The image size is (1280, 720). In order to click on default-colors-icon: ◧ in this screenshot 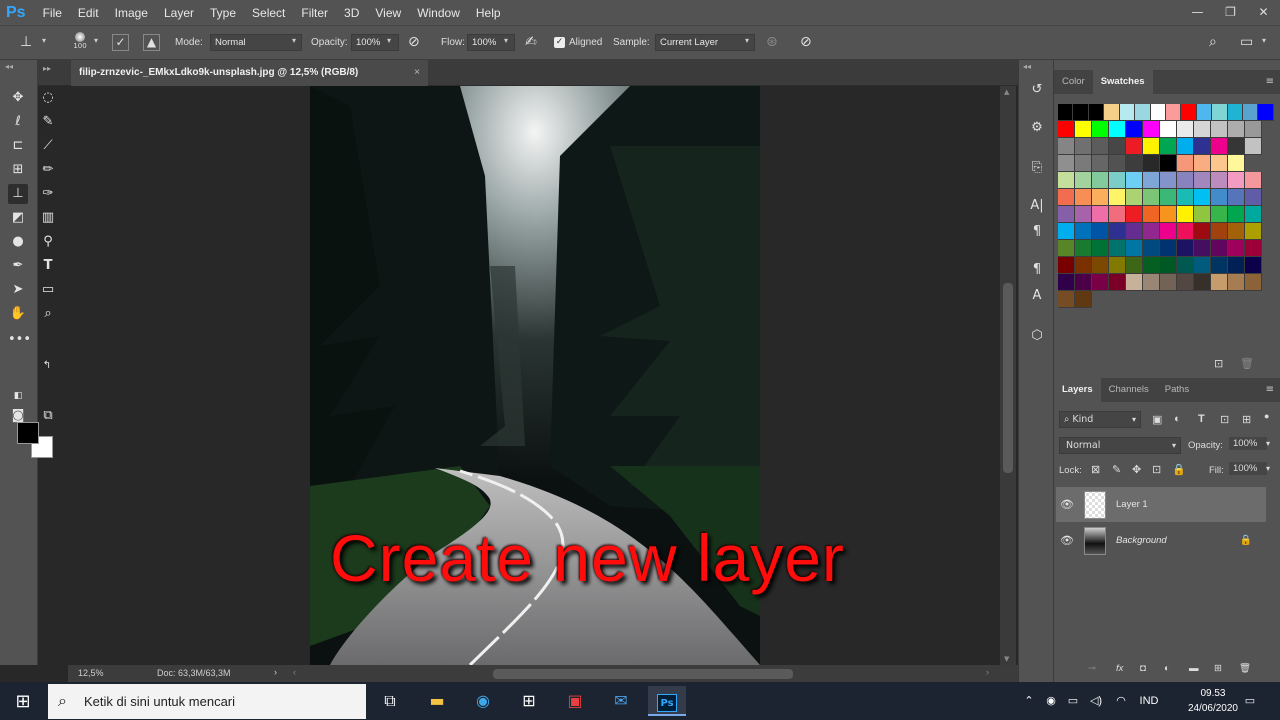, I will do `click(18, 396)`.